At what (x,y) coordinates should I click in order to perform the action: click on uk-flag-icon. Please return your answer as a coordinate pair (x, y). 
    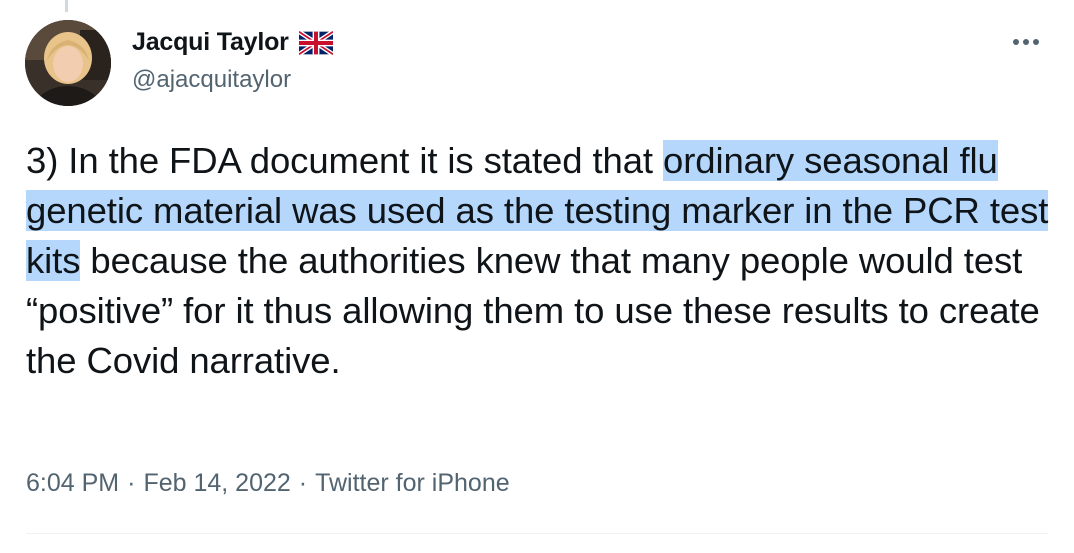
    Looking at the image, I should click on (315, 42).